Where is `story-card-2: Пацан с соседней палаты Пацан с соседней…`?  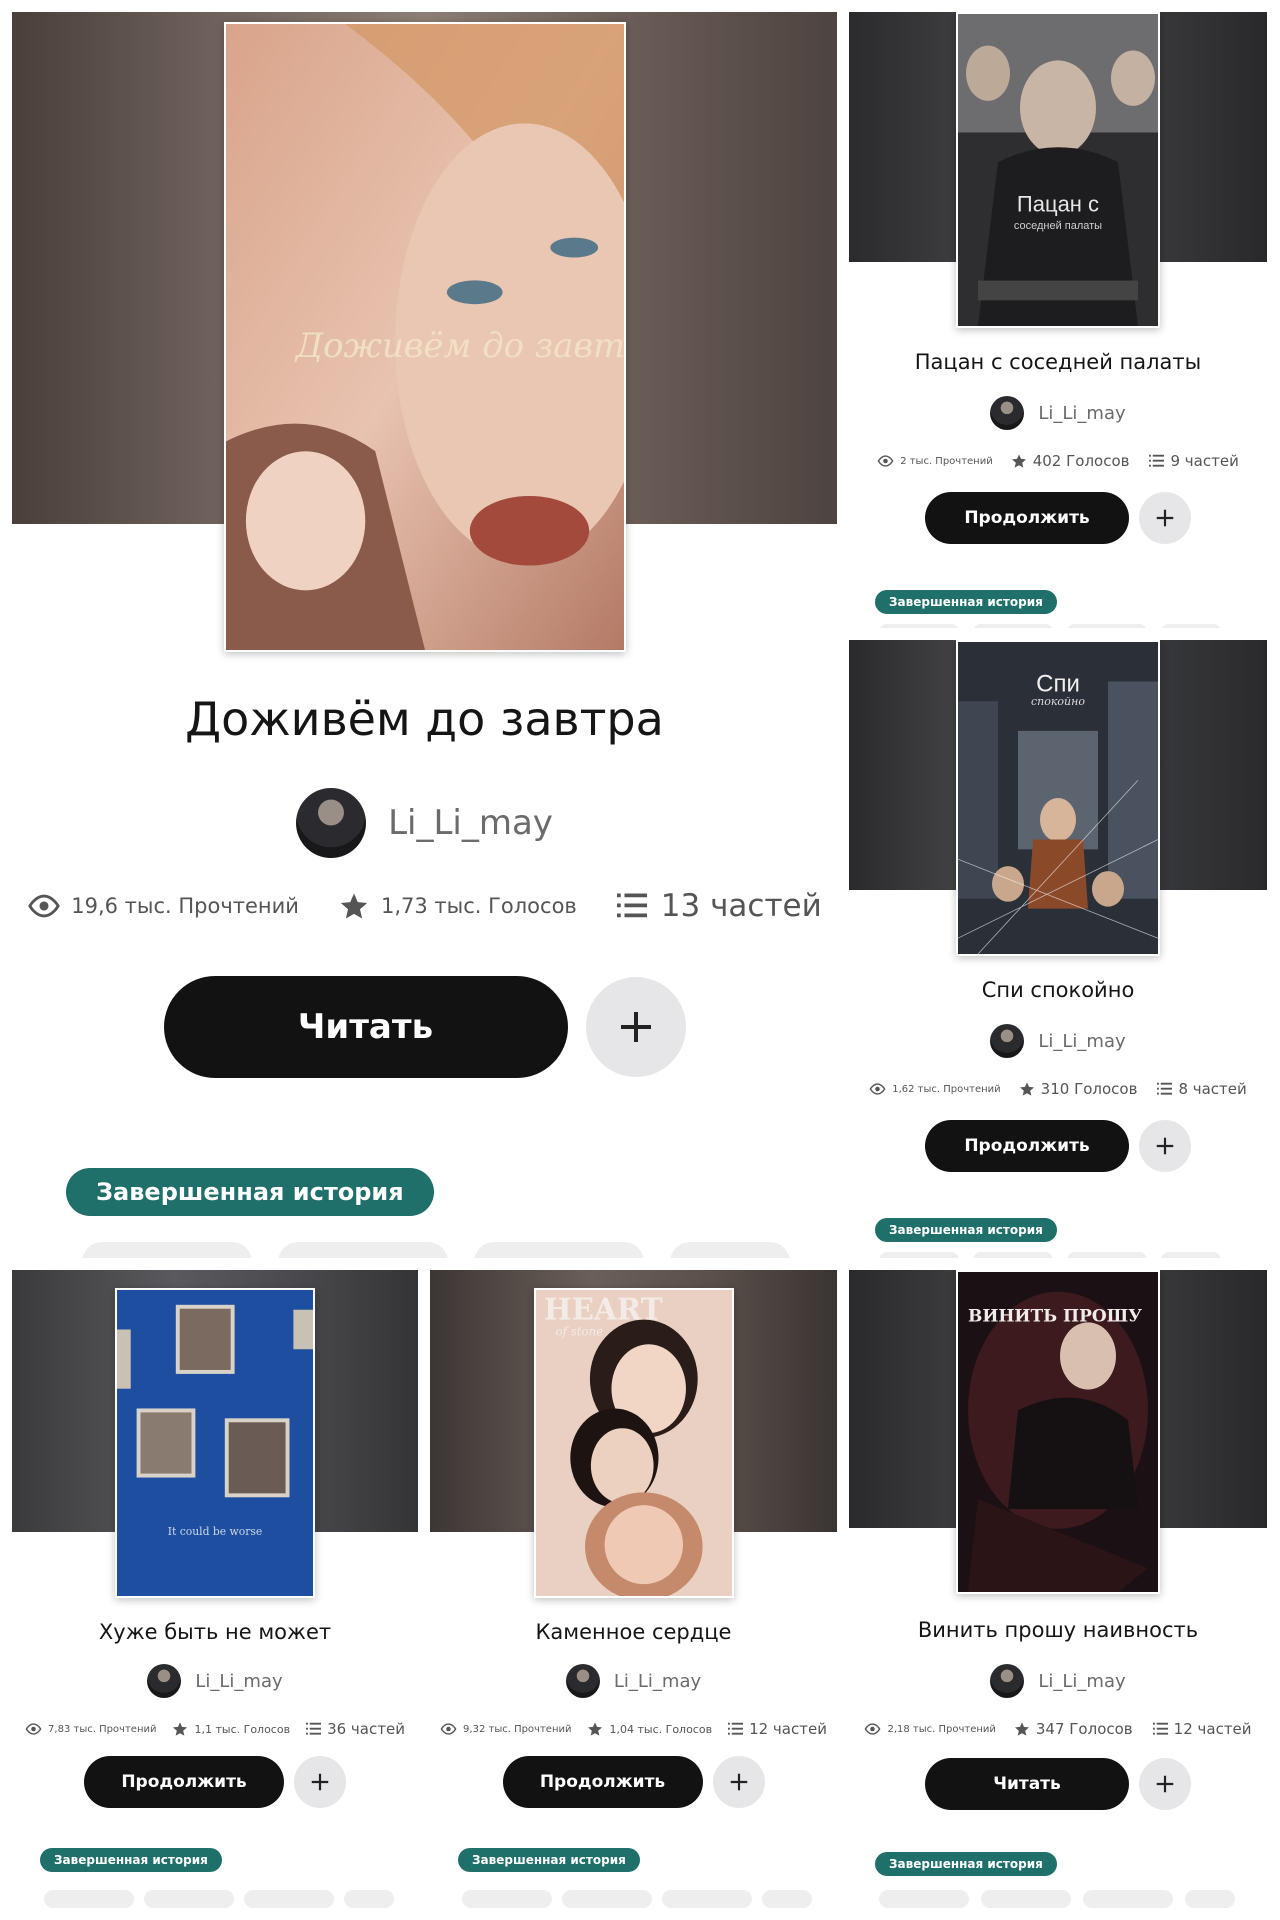
story-card-2: Пацан с соседней палаты Пацан с соседней… is located at coordinates (1058, 320).